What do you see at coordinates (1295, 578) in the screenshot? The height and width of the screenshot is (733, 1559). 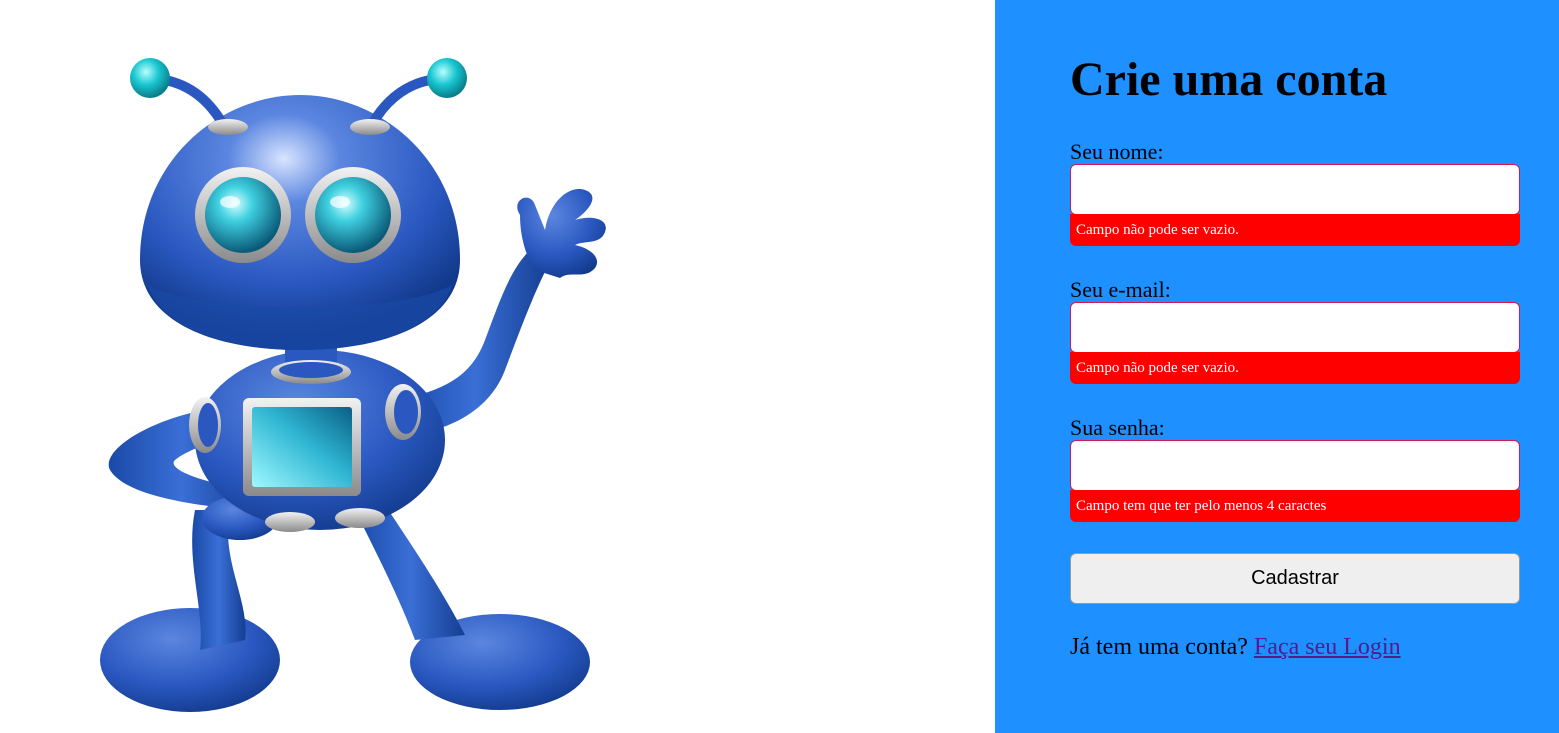 I see `register-button: Cadastrar` at bounding box center [1295, 578].